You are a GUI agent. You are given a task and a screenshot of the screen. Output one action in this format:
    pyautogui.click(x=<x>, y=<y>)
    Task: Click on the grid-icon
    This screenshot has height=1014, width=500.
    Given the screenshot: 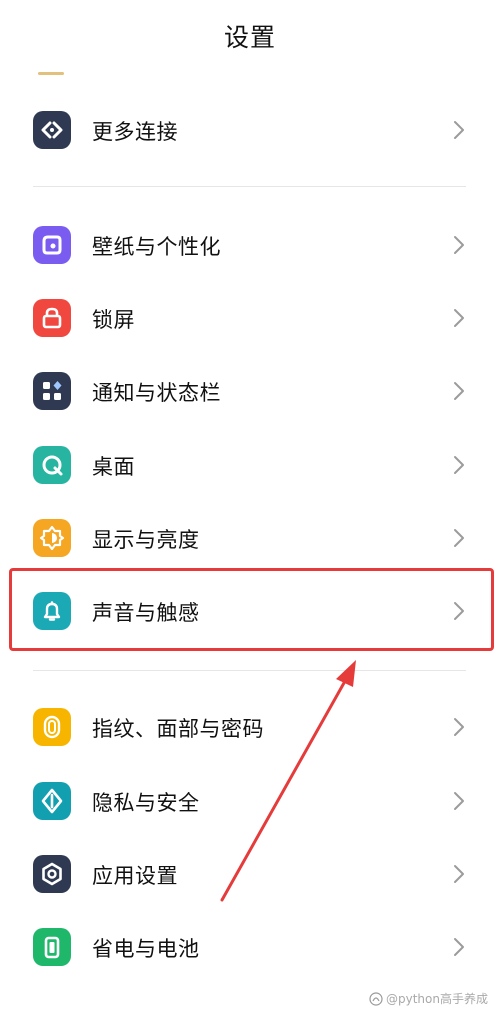 What is the action you would take?
    pyautogui.click(x=52, y=391)
    